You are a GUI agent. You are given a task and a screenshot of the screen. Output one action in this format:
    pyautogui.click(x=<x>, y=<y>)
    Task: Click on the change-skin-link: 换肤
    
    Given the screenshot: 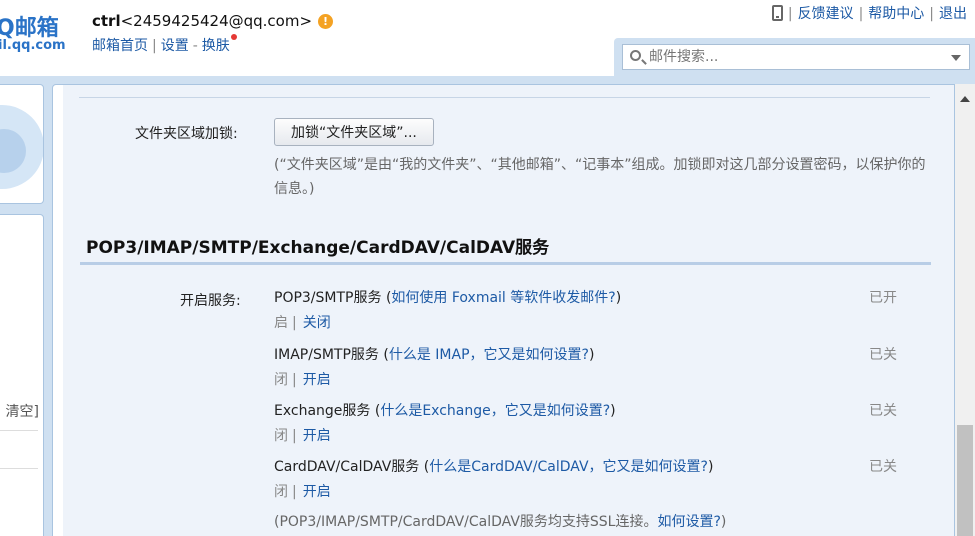 What is the action you would take?
    pyautogui.click(x=216, y=46)
    